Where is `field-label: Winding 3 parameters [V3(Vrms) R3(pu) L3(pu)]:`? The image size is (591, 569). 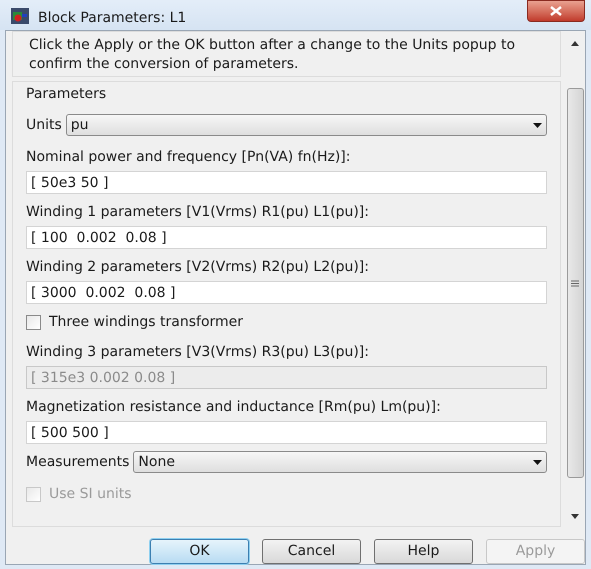
field-label: Winding 3 parameters [V3(Vrms) R3(pu) L3(pu)]: is located at coordinates (198, 352).